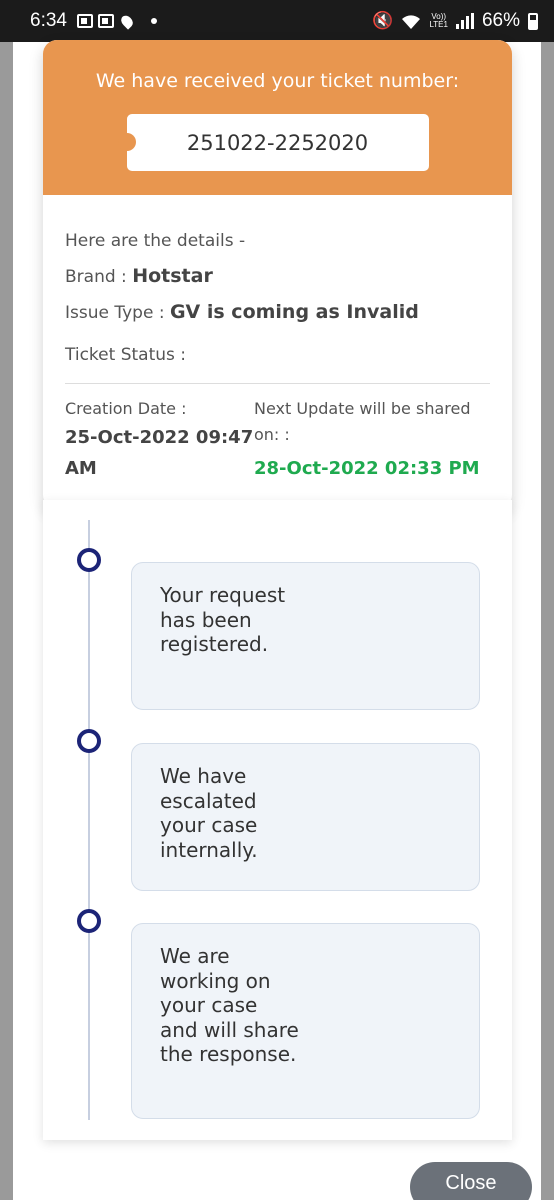 This screenshot has height=1200, width=554. I want to click on clock: 6:34, so click(48, 20).